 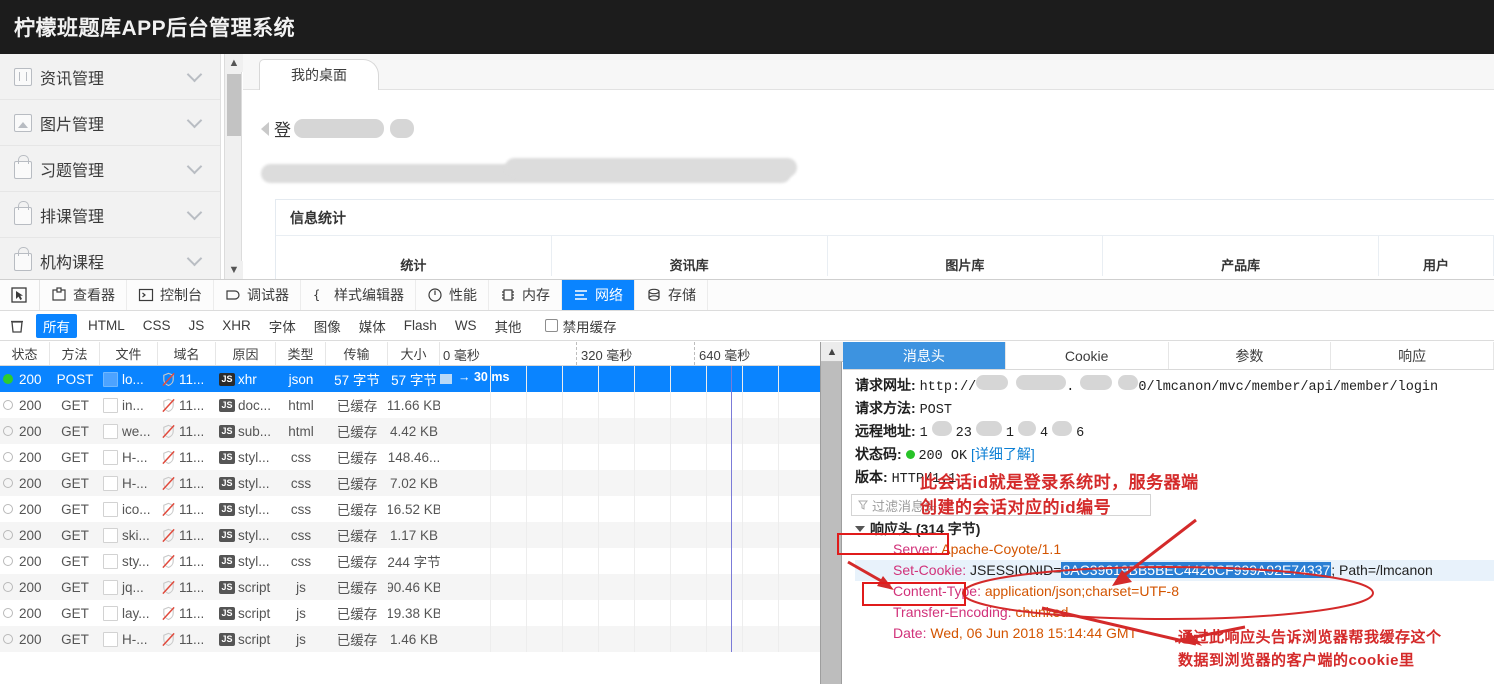 What do you see at coordinates (910, 454) in the screenshot?
I see `status-ok-icon` at bounding box center [910, 454].